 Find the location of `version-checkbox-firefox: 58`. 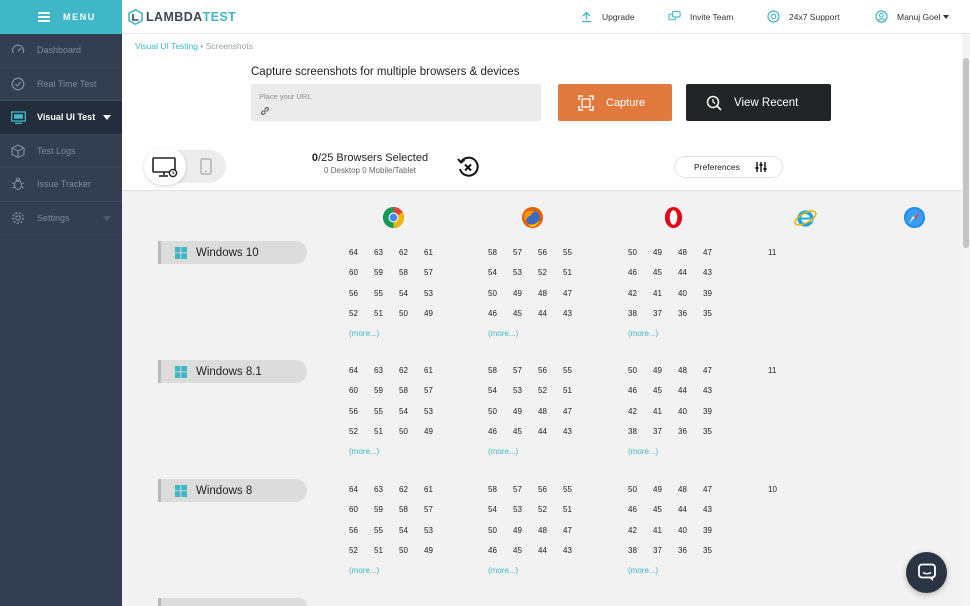

version-checkbox-firefox: 58 is located at coordinates (500, 376).